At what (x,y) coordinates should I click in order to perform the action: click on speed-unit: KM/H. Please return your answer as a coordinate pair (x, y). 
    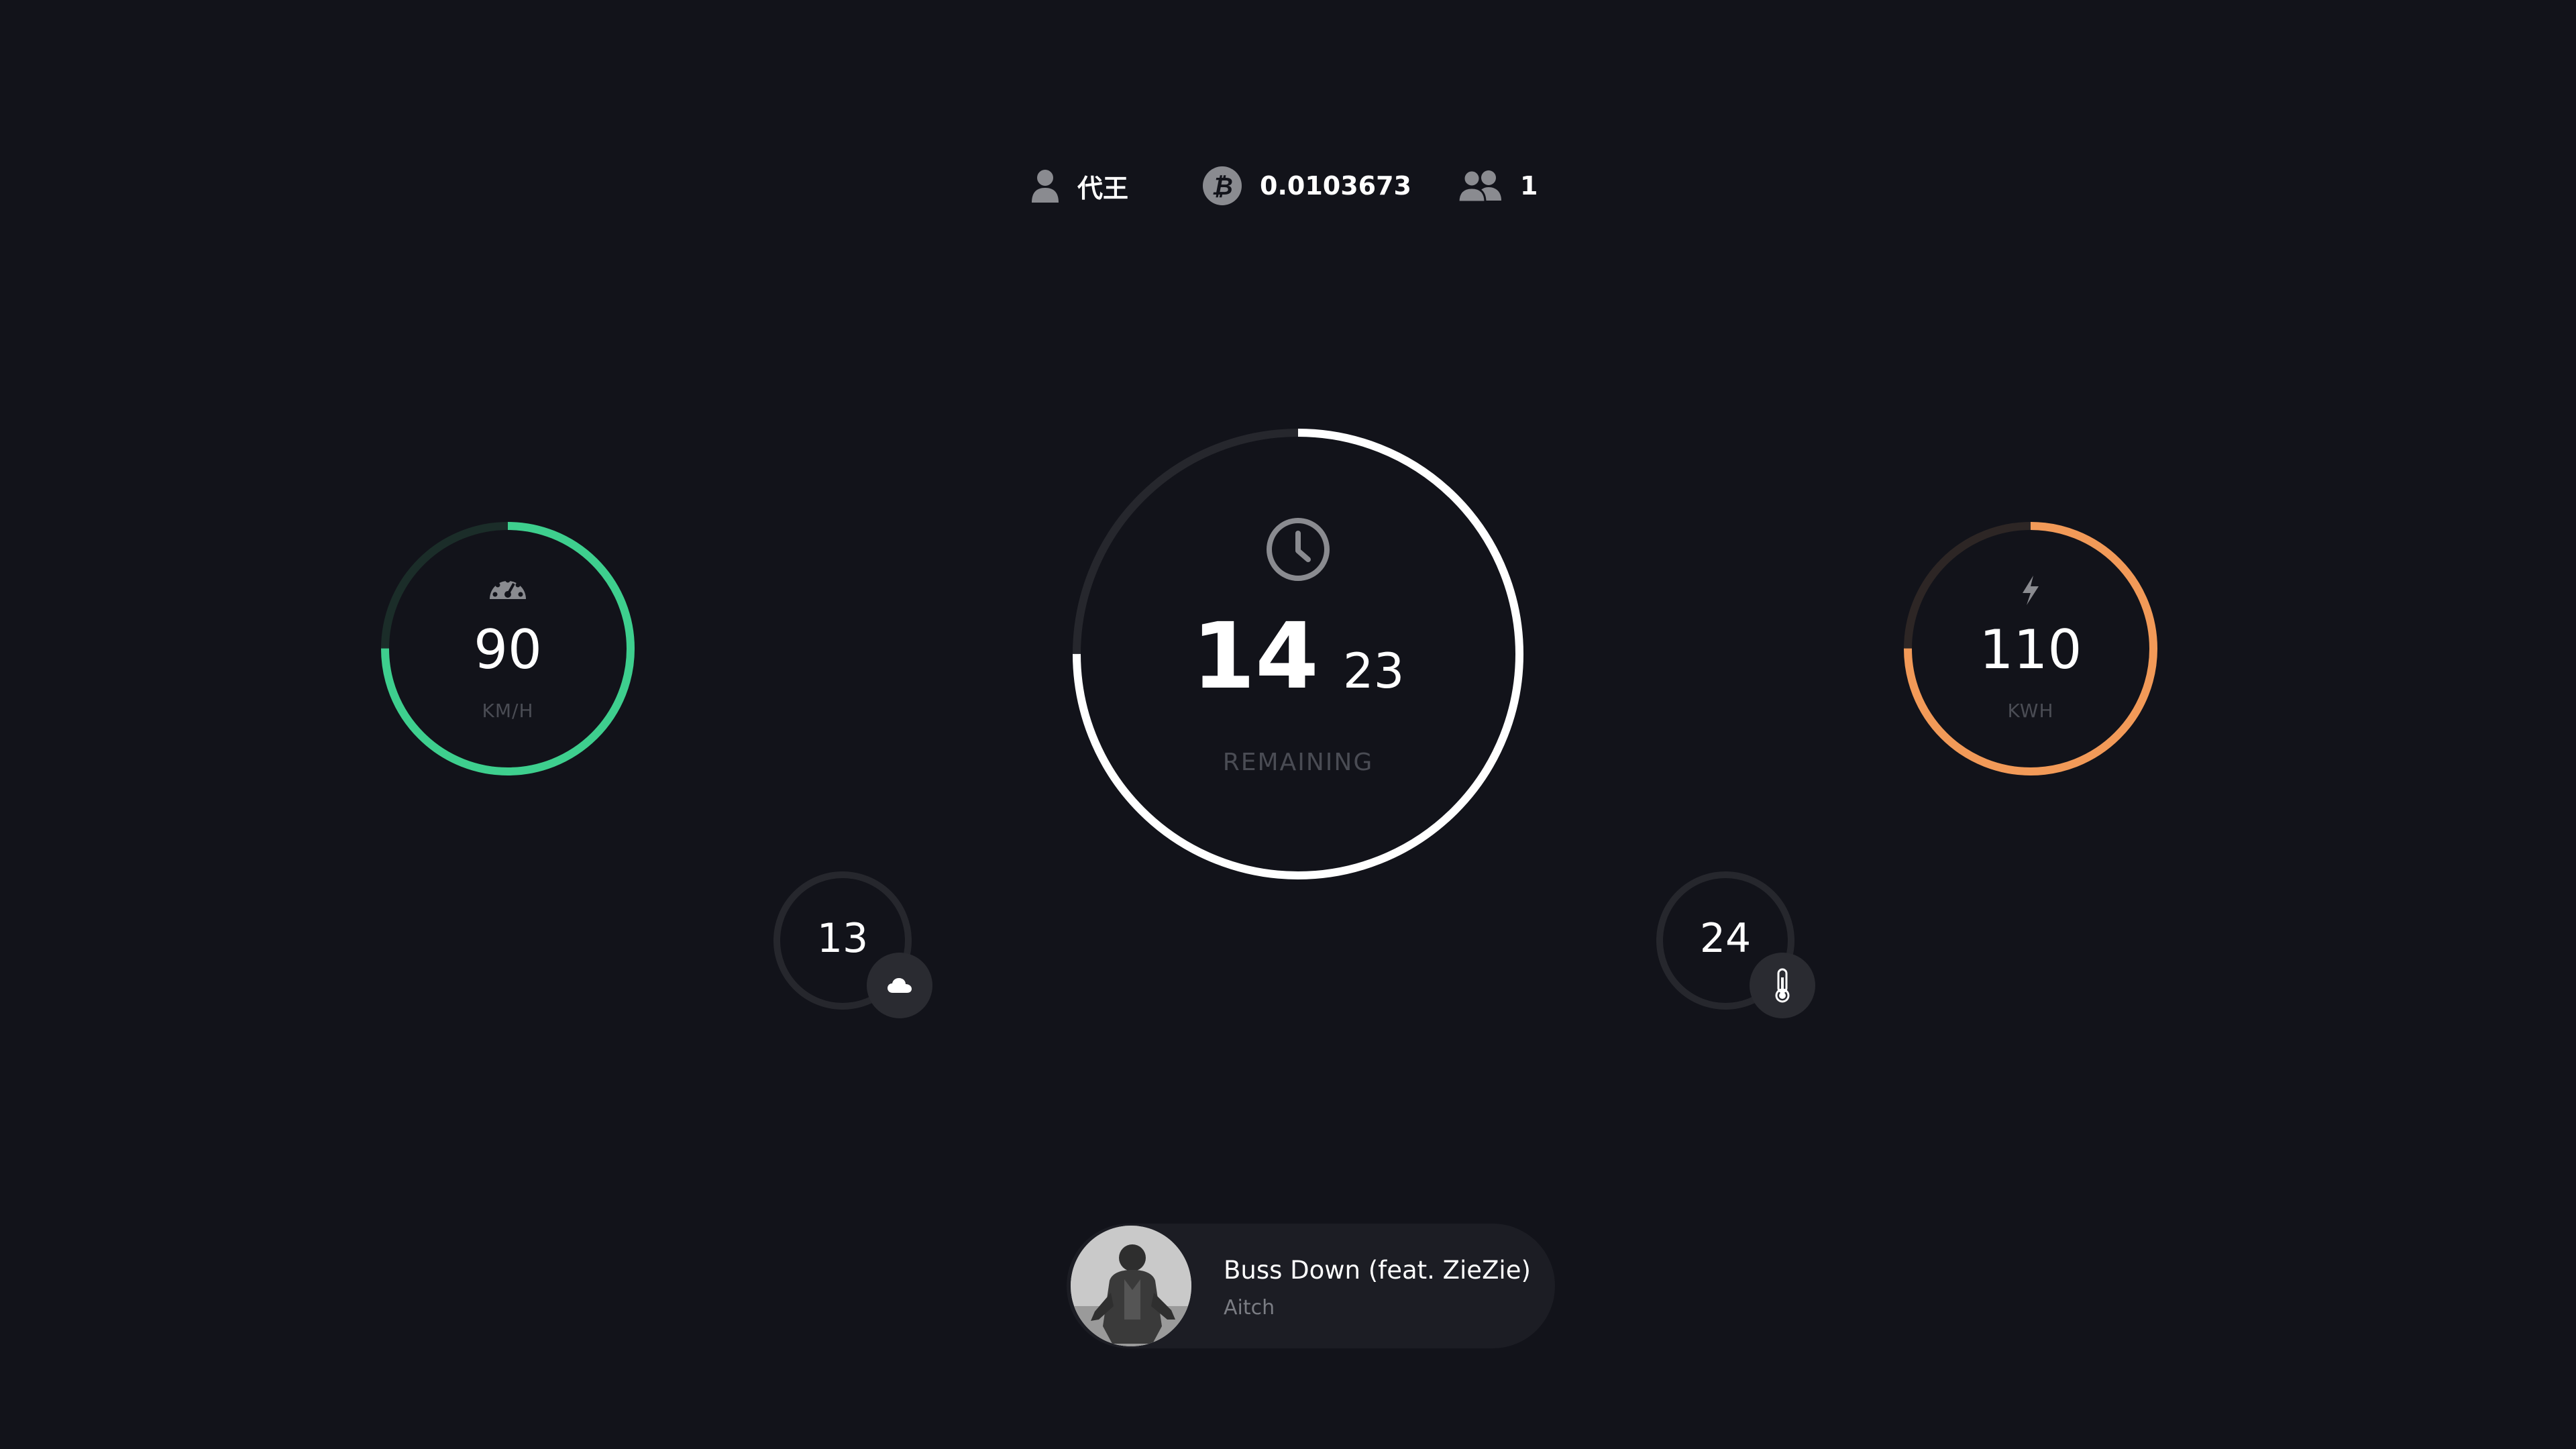
    Looking at the image, I should click on (508, 711).